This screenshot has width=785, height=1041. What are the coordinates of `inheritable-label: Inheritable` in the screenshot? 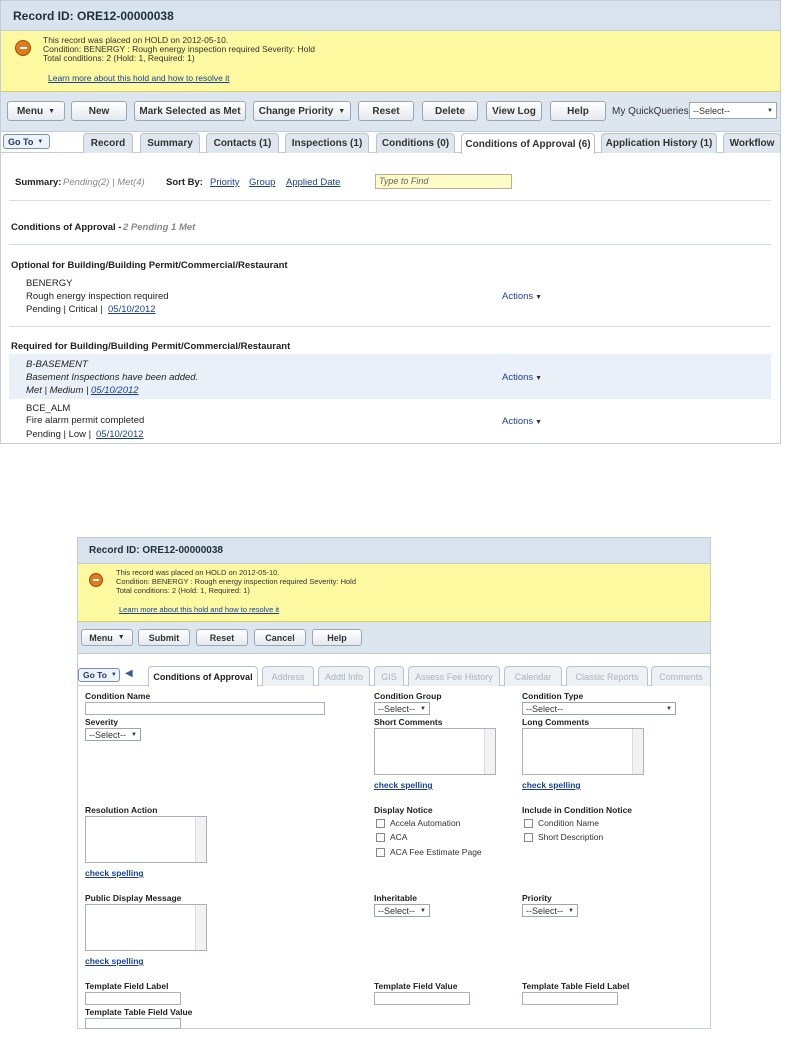 It's located at (395, 898).